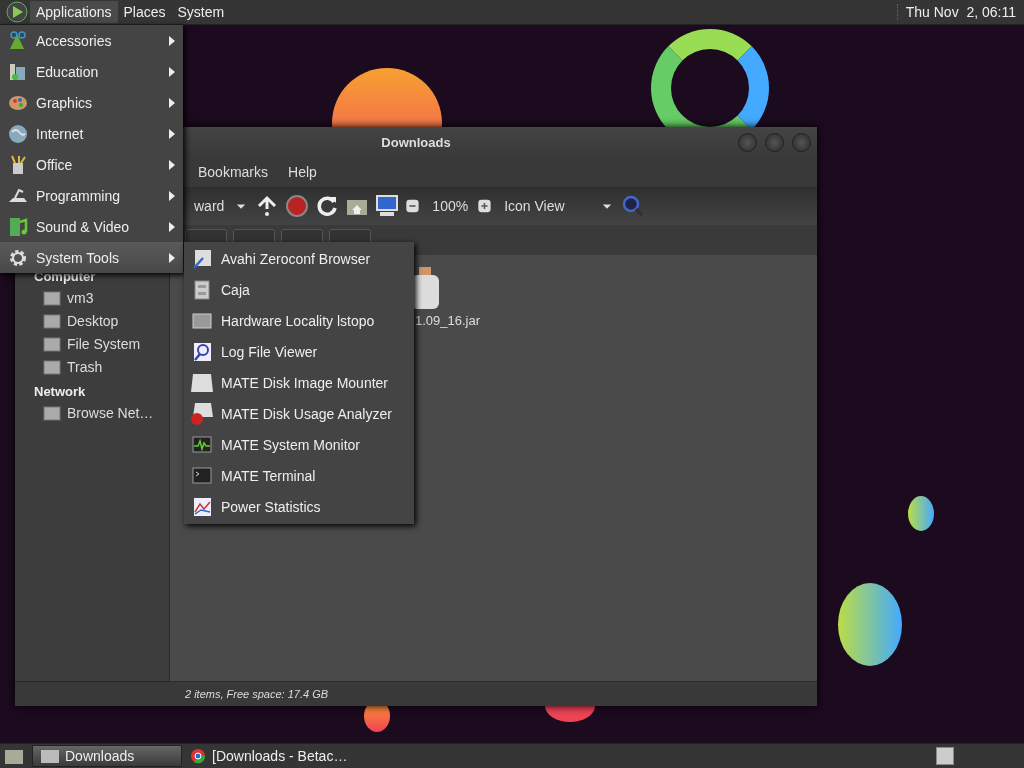 The height and width of the screenshot is (768, 1024). What do you see at coordinates (299, 289) in the screenshot?
I see `menu-item: Caja` at bounding box center [299, 289].